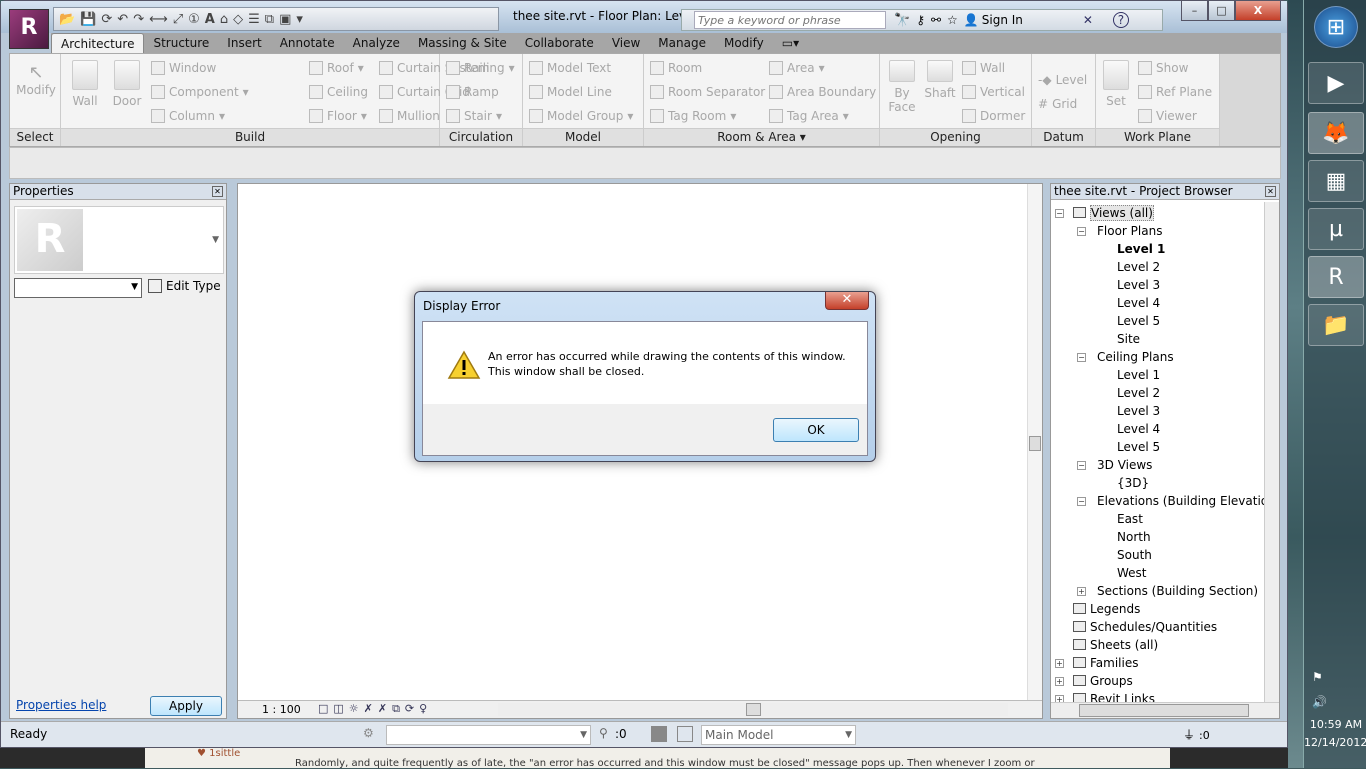 The width and height of the screenshot is (1366, 769). What do you see at coordinates (1160, 609) in the screenshot?
I see `tree-item: Legends` at bounding box center [1160, 609].